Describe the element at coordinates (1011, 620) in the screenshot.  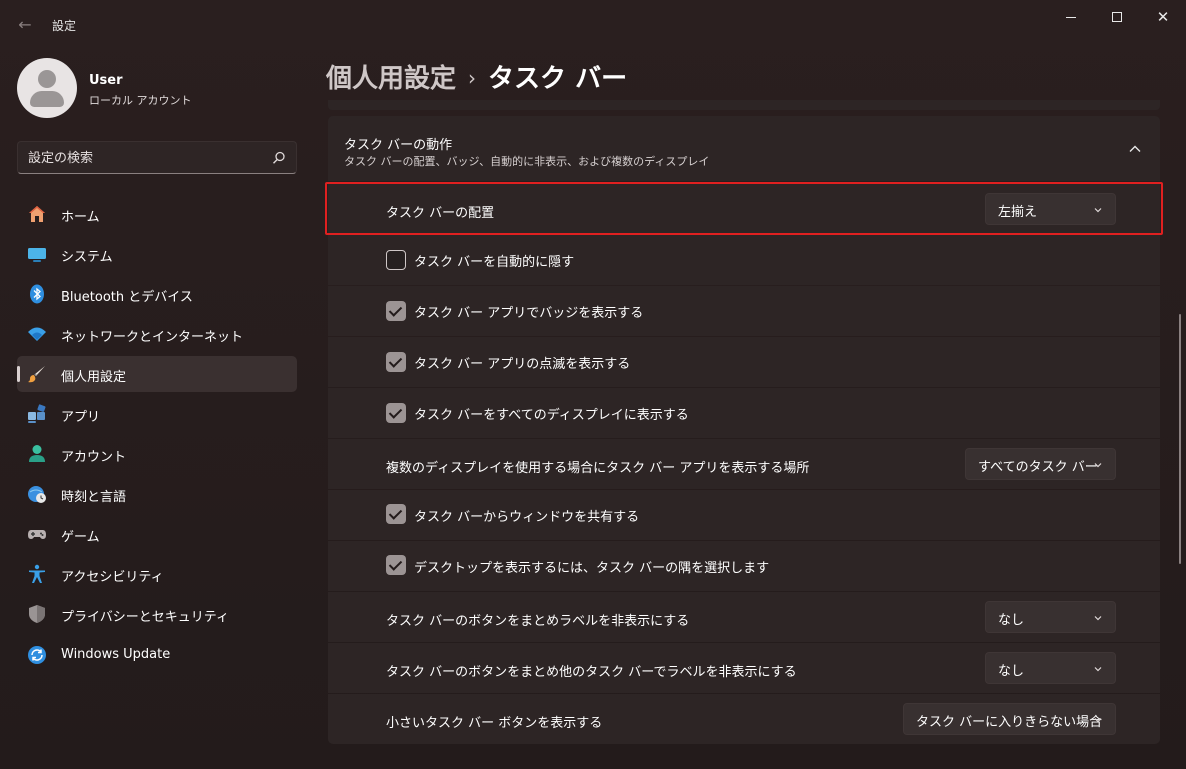
I see `dropdown-value: なし` at that location.